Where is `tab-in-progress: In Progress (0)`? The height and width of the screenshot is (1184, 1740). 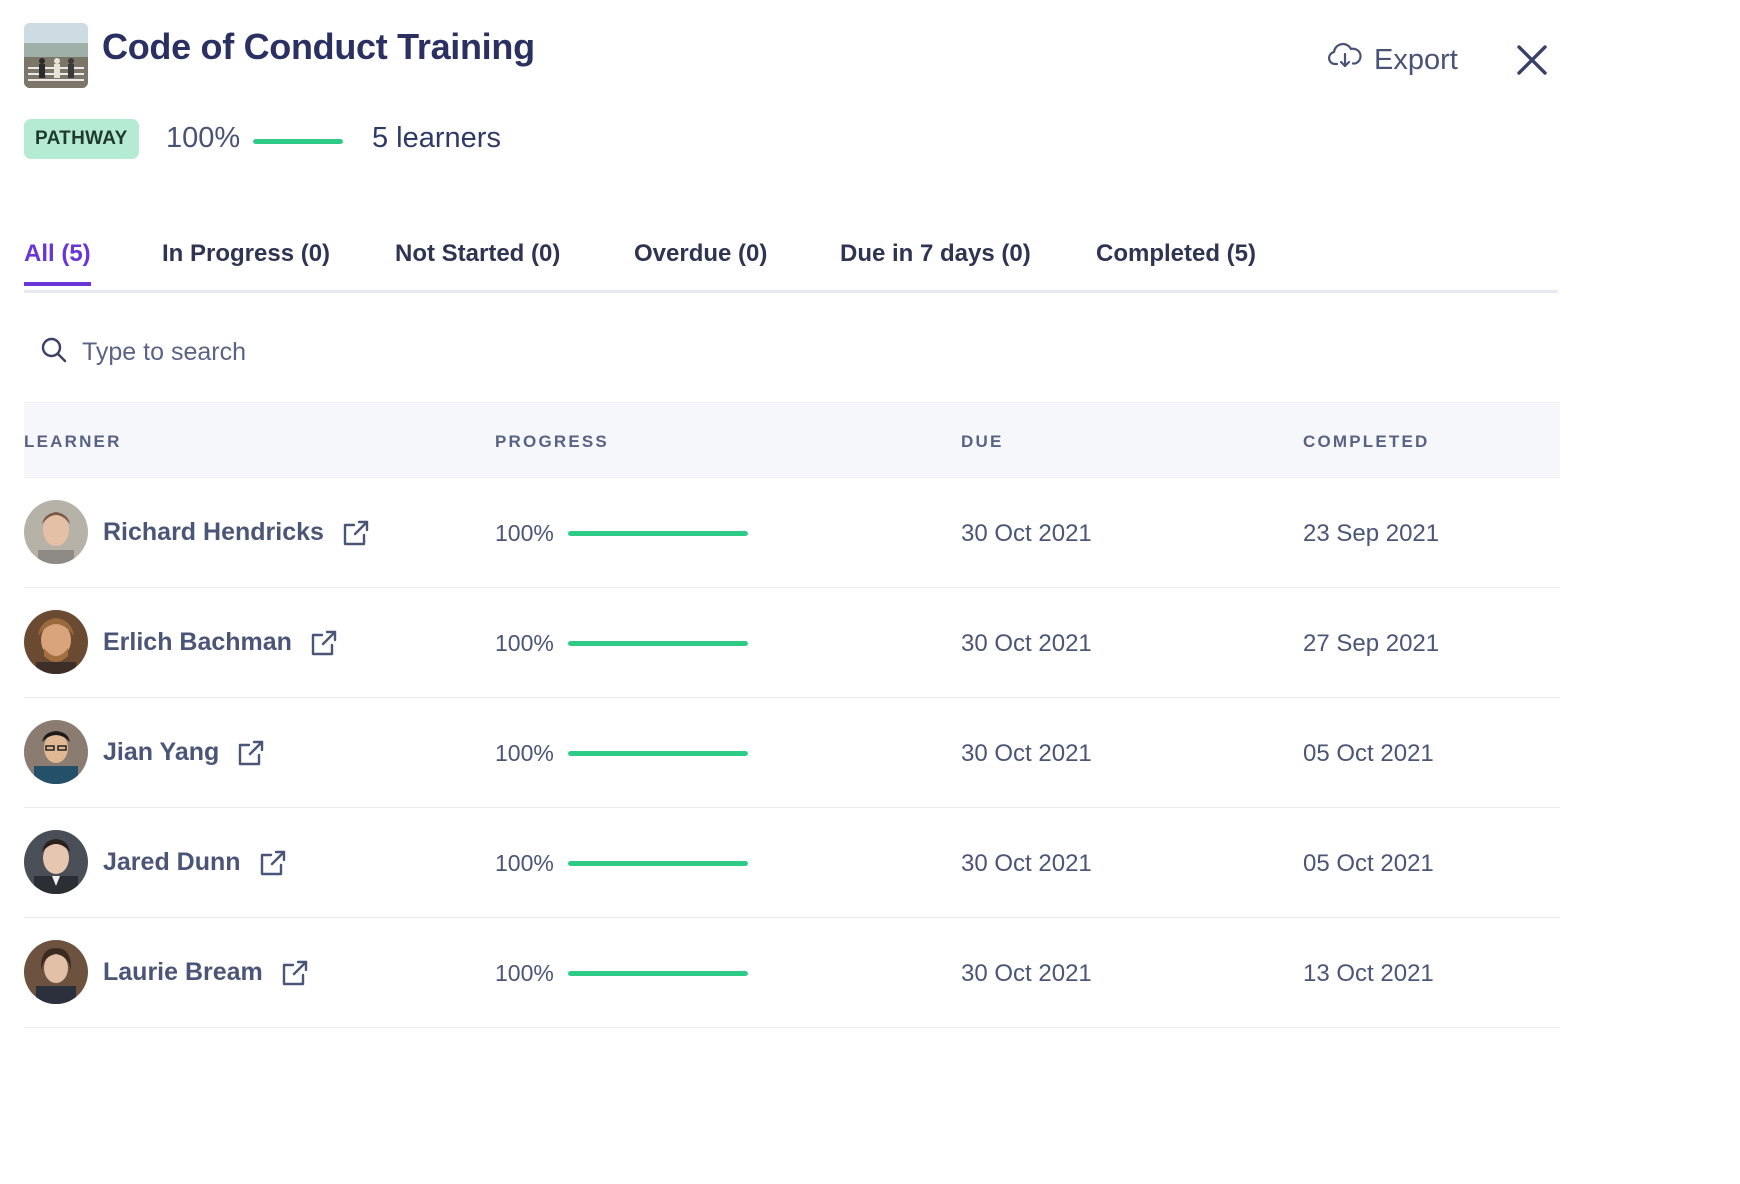
tab-in-progress: In Progress (0) is located at coordinates (246, 261).